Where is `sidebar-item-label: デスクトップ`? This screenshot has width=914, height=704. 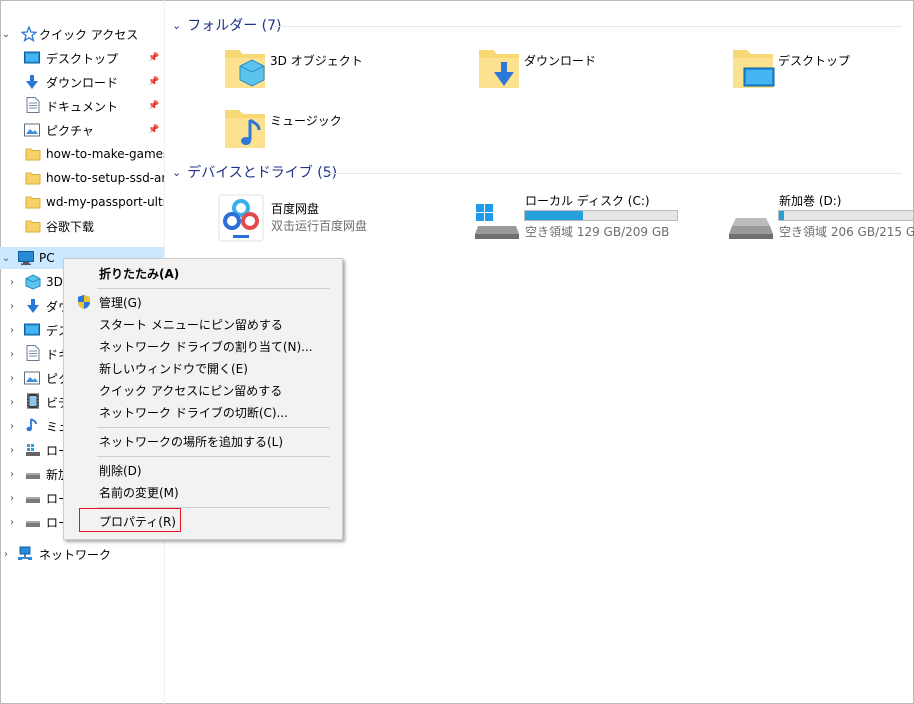 sidebar-item-label: デスクトップ is located at coordinates (82, 58).